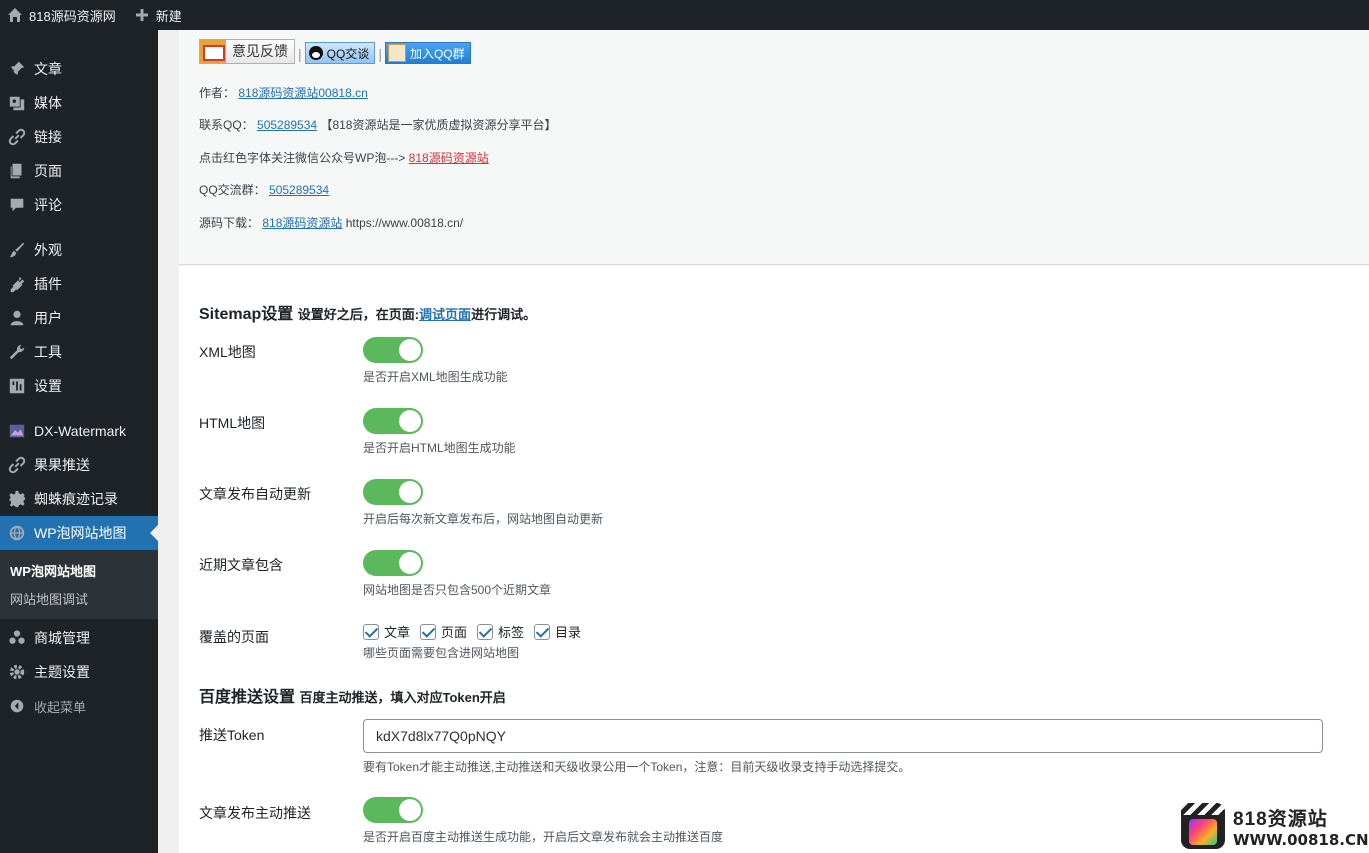 Image resolution: width=1369 pixels, height=853 pixels. Describe the element at coordinates (62, 465) in the screenshot. I see `sidebar-item-label: 果果推送` at that location.